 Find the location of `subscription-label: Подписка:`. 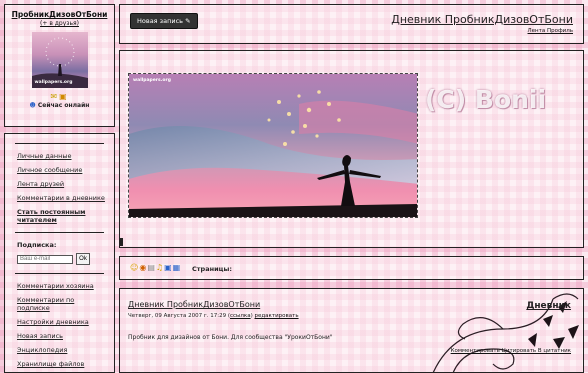

subscription-label: Подписка: is located at coordinates (37, 245).